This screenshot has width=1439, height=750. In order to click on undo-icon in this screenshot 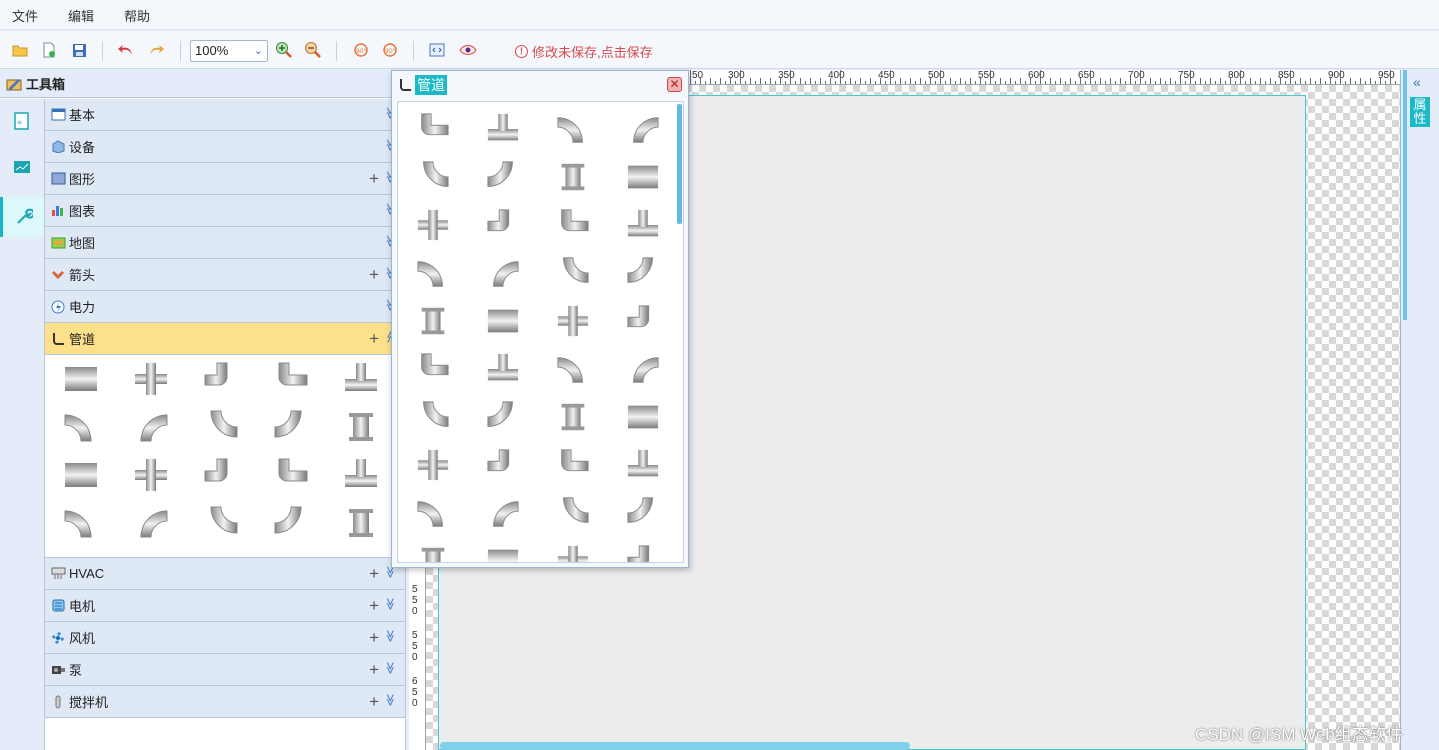, I will do `click(126, 50)`.